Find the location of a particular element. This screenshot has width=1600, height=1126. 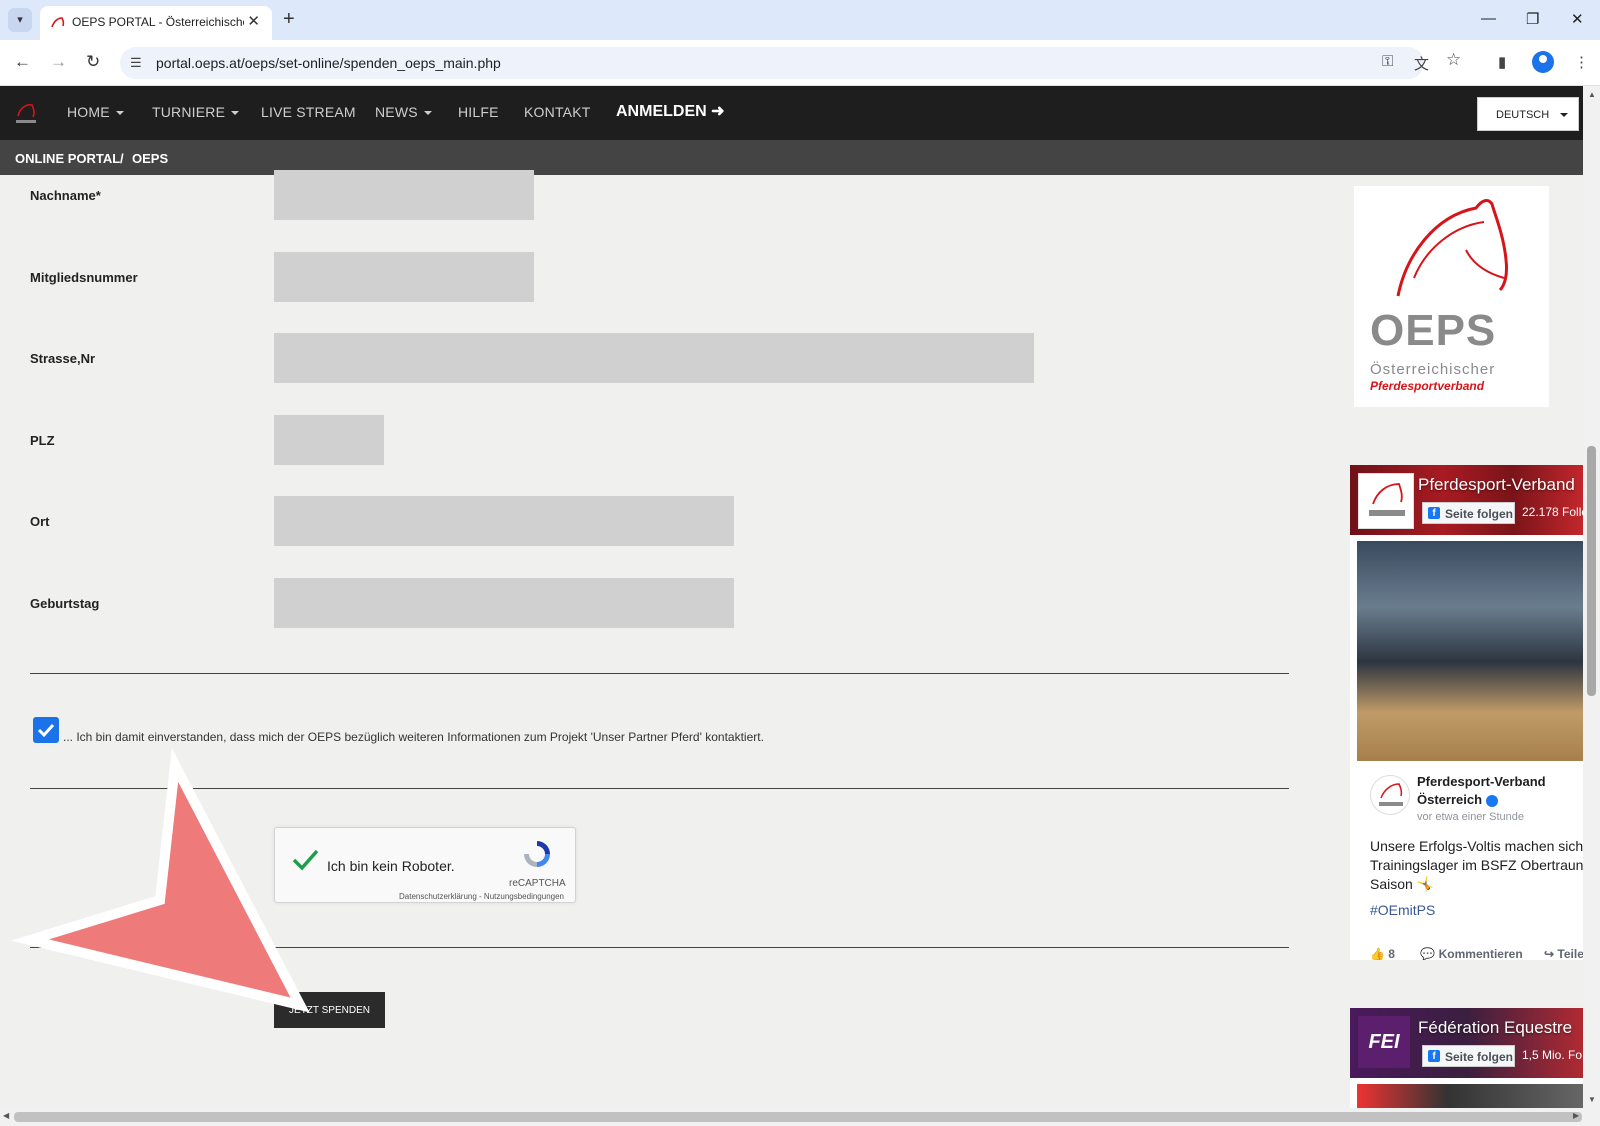

horizontal-scrollbar: ◀ ▶ is located at coordinates (800, 1117).